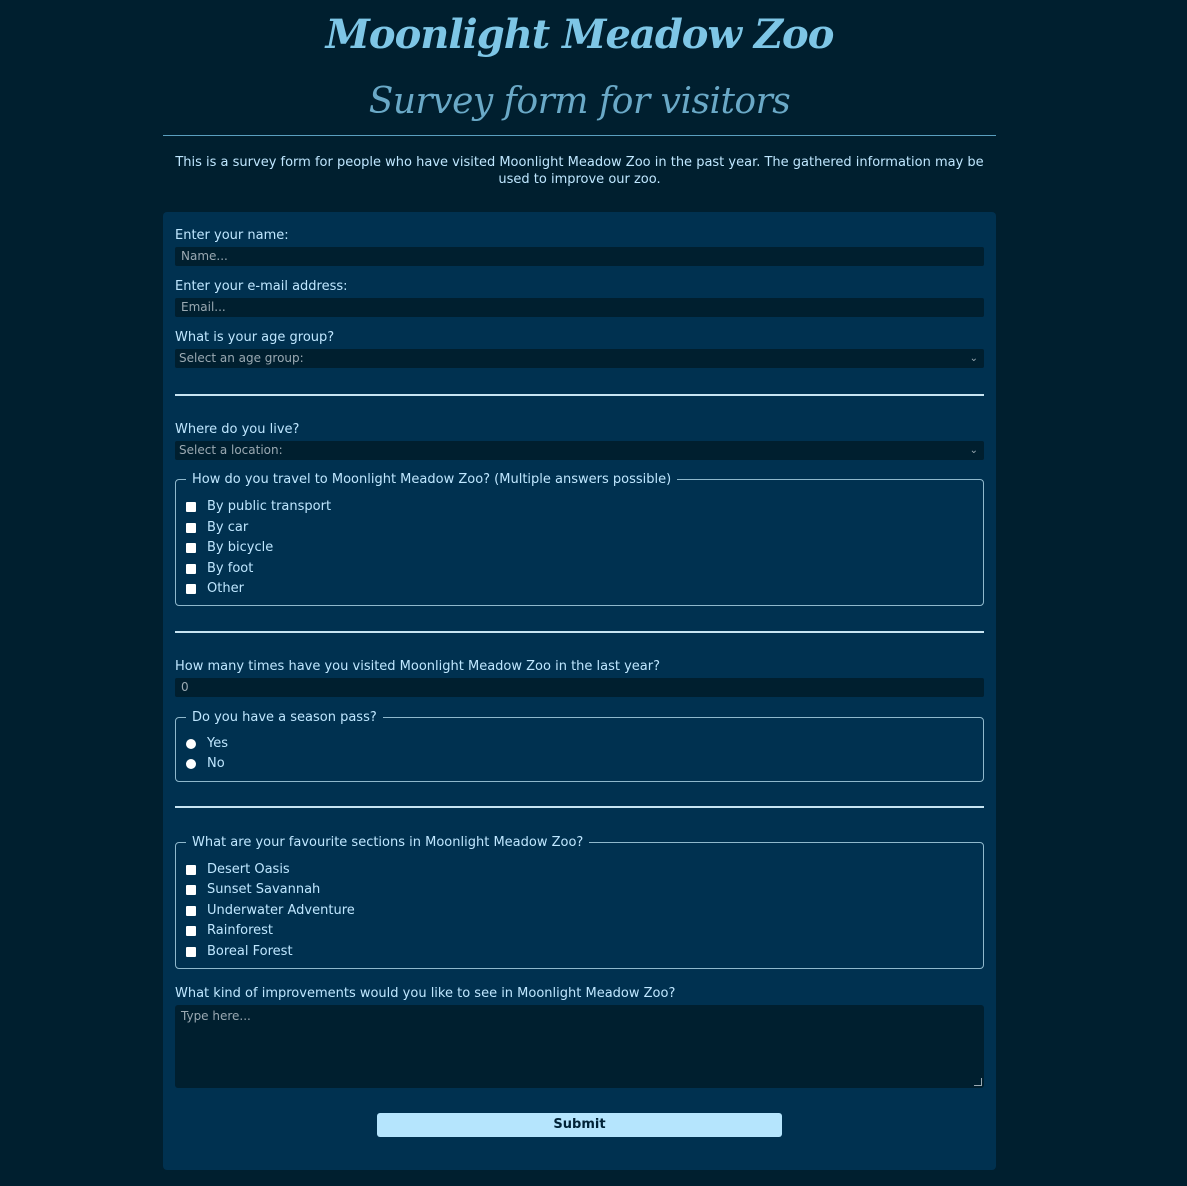 This screenshot has height=1186, width=1187. I want to click on section-option: Desert Oasis, so click(238, 869).